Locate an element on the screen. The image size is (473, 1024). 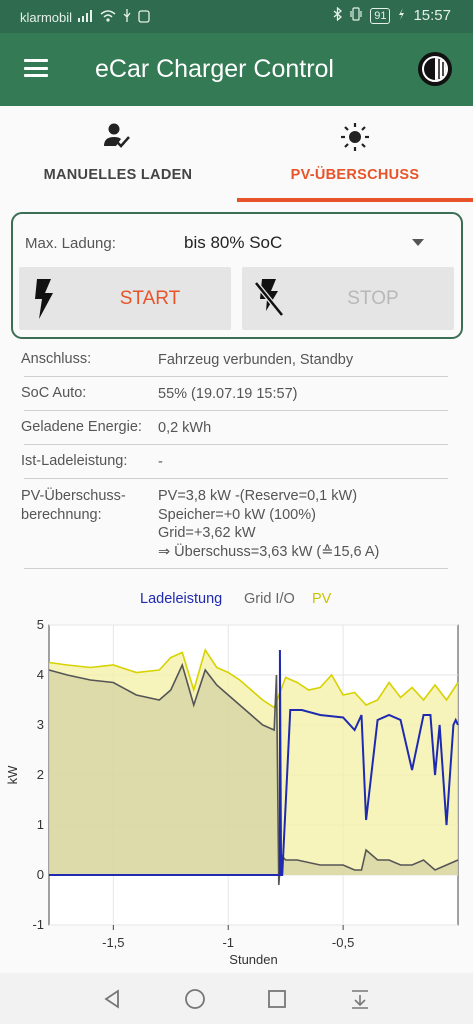
info-key: PV-Überschuss- berechnung: is located at coordinates (73, 505).